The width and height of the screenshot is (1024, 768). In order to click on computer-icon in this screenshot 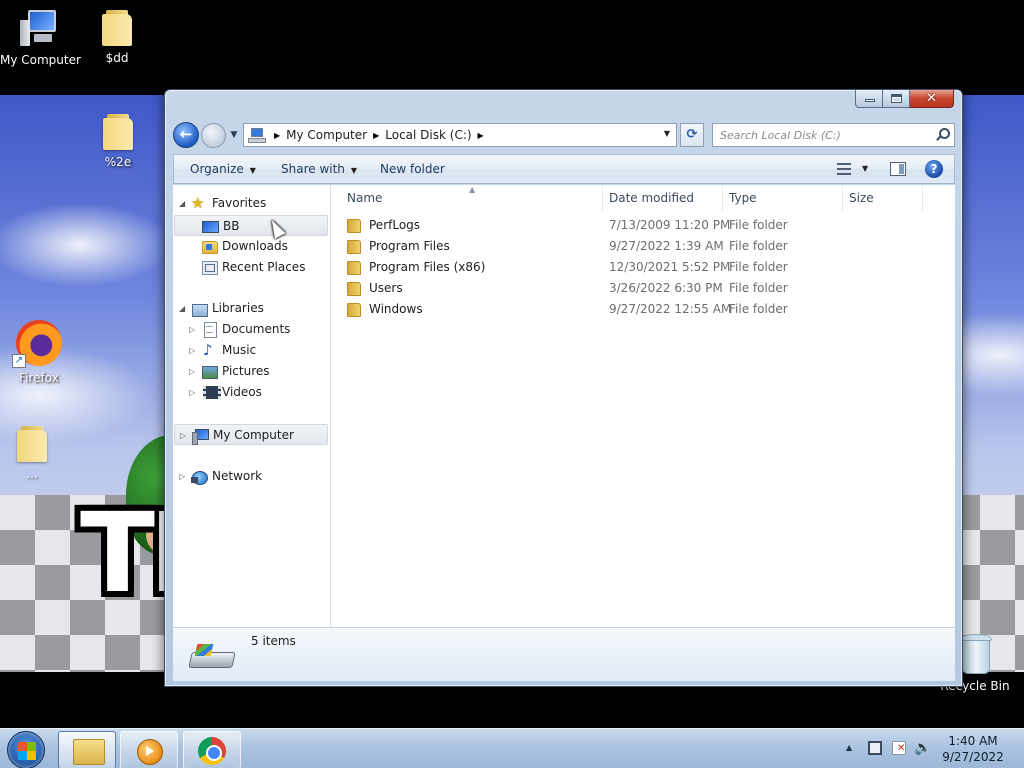, I will do `click(257, 135)`.